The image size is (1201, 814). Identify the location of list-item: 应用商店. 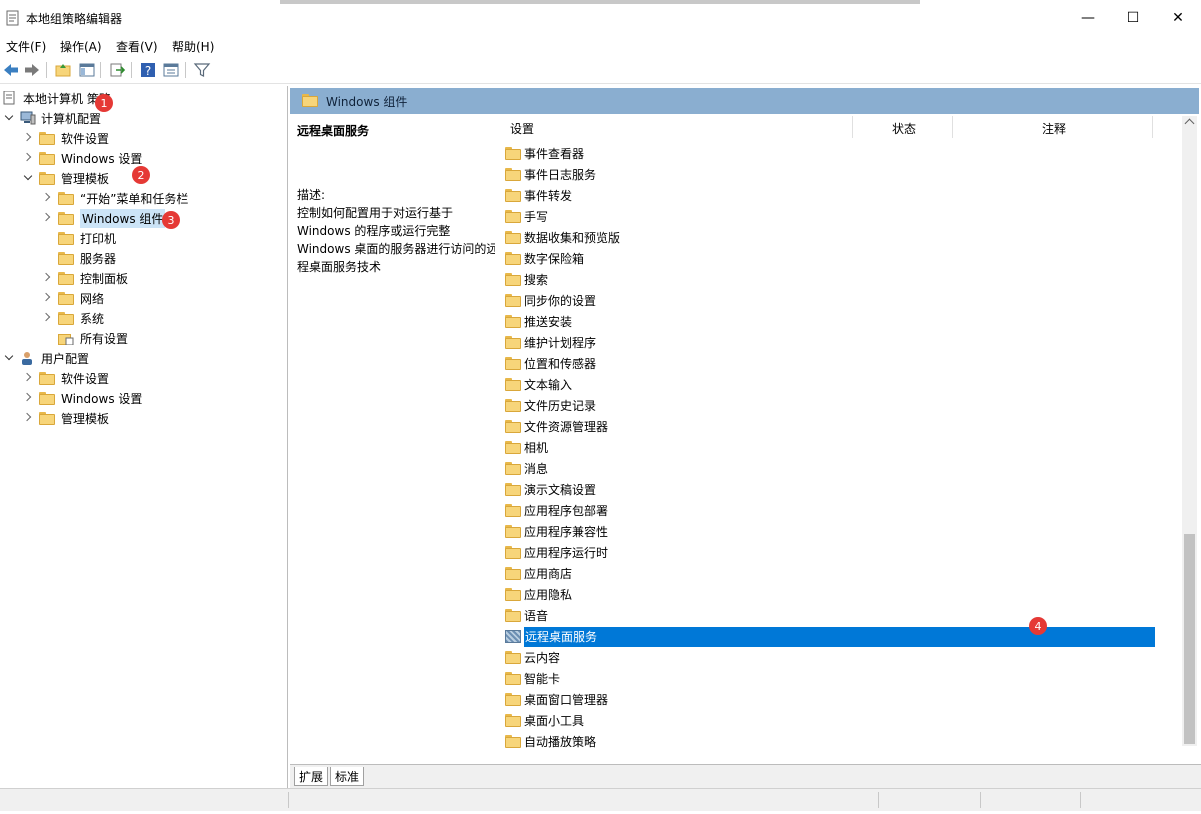
(830, 573).